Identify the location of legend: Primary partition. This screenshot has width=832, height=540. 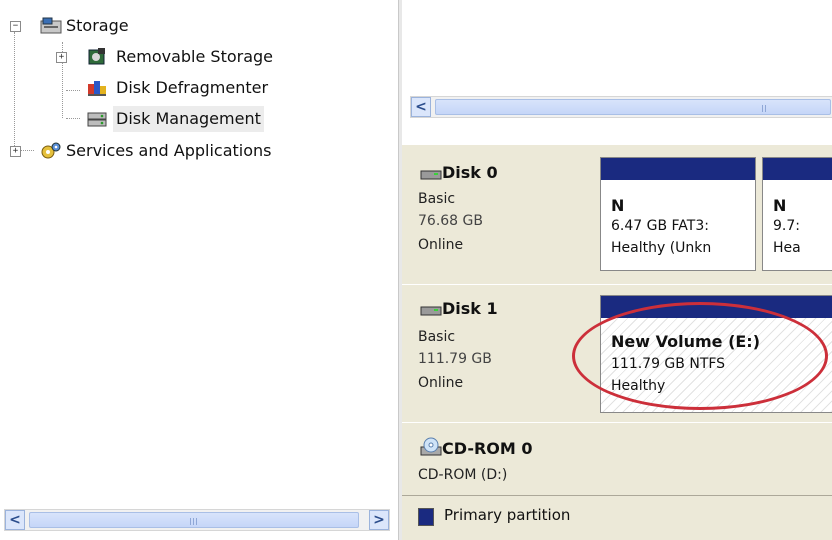
(617, 518).